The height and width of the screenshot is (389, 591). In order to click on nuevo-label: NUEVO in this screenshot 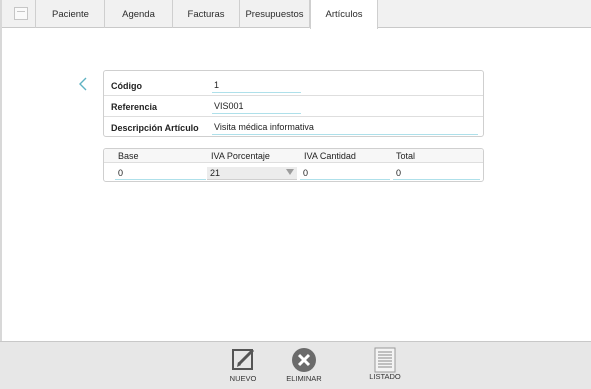, I will do `click(243, 378)`.